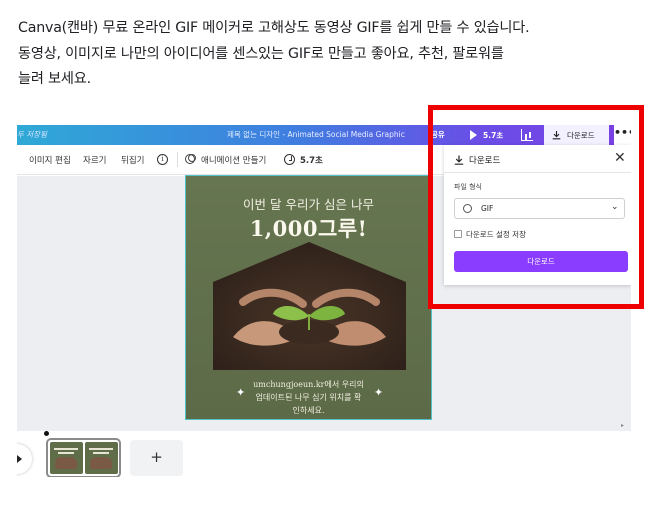  What do you see at coordinates (156, 458) in the screenshot?
I see `add-page-button: +` at bounding box center [156, 458].